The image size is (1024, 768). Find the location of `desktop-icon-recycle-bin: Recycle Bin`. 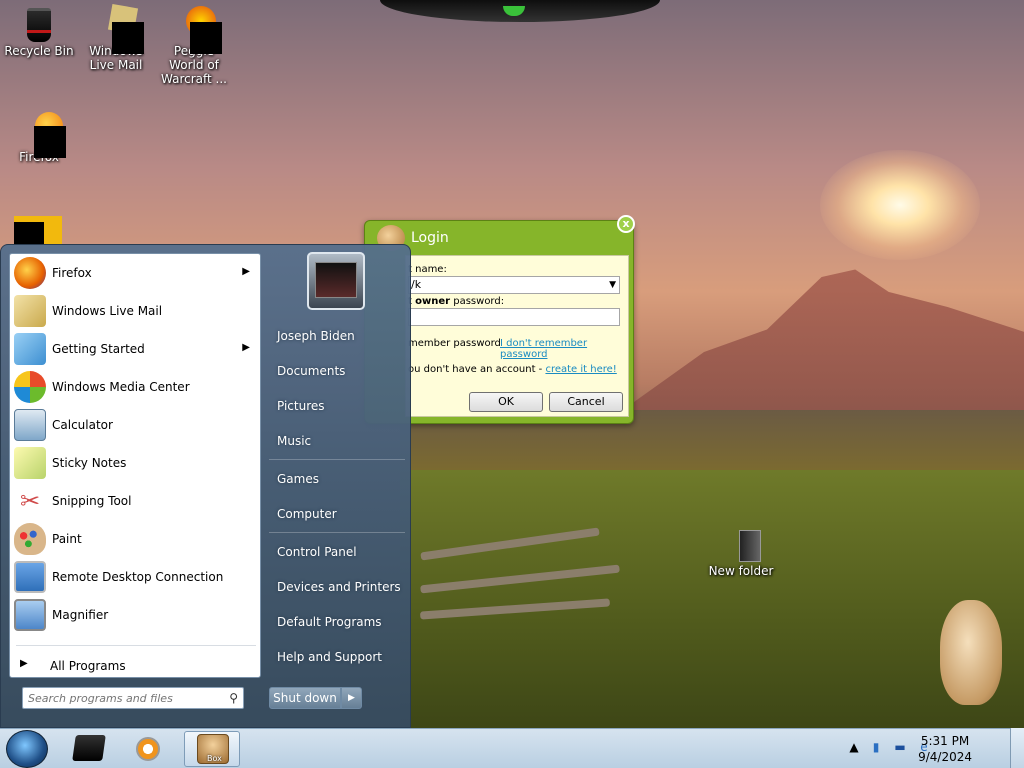

desktop-icon-recycle-bin: Recycle Bin is located at coordinates (39, 32).